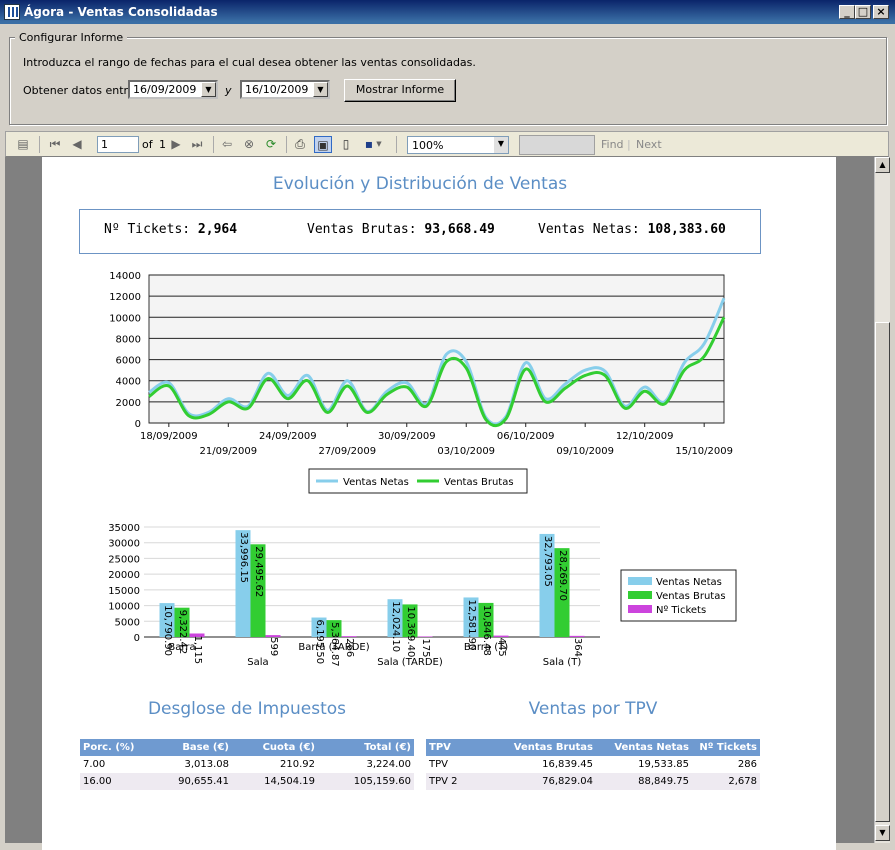 The image size is (895, 850). I want to click on bar-data-label: 29,495.62, so click(258, 571).